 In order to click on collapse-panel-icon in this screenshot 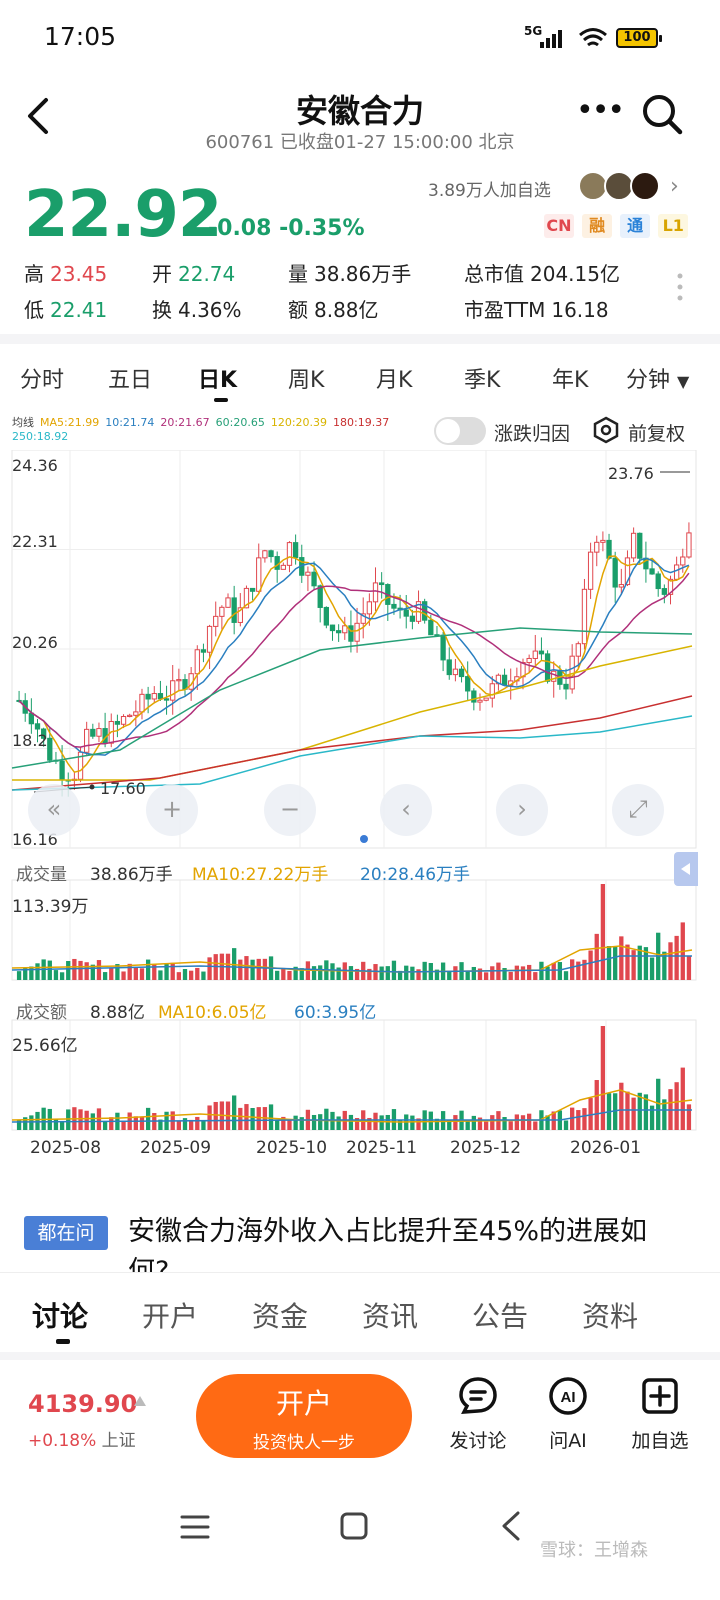, I will do `click(686, 869)`.